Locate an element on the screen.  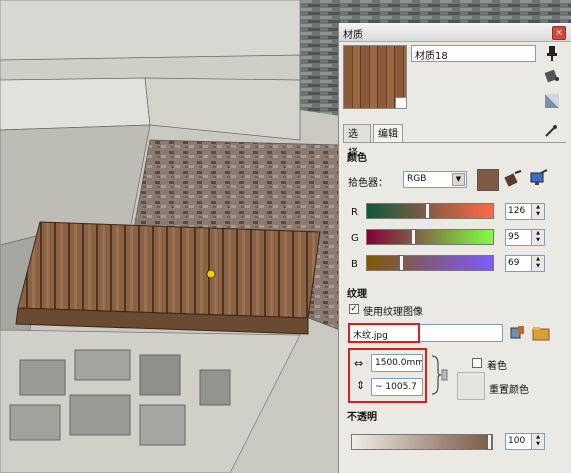
reset-color-swatch is located at coordinates (471, 386).